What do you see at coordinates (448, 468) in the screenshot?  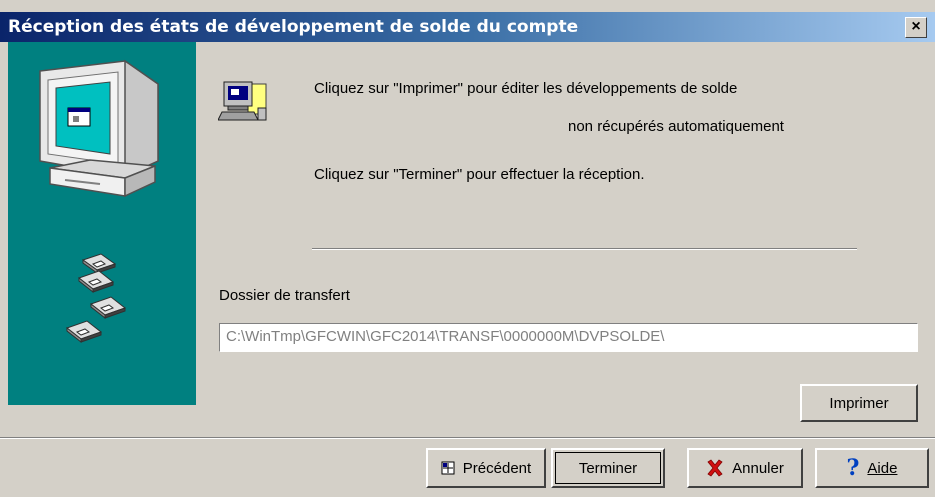 I see `previous-arrow-icon` at bounding box center [448, 468].